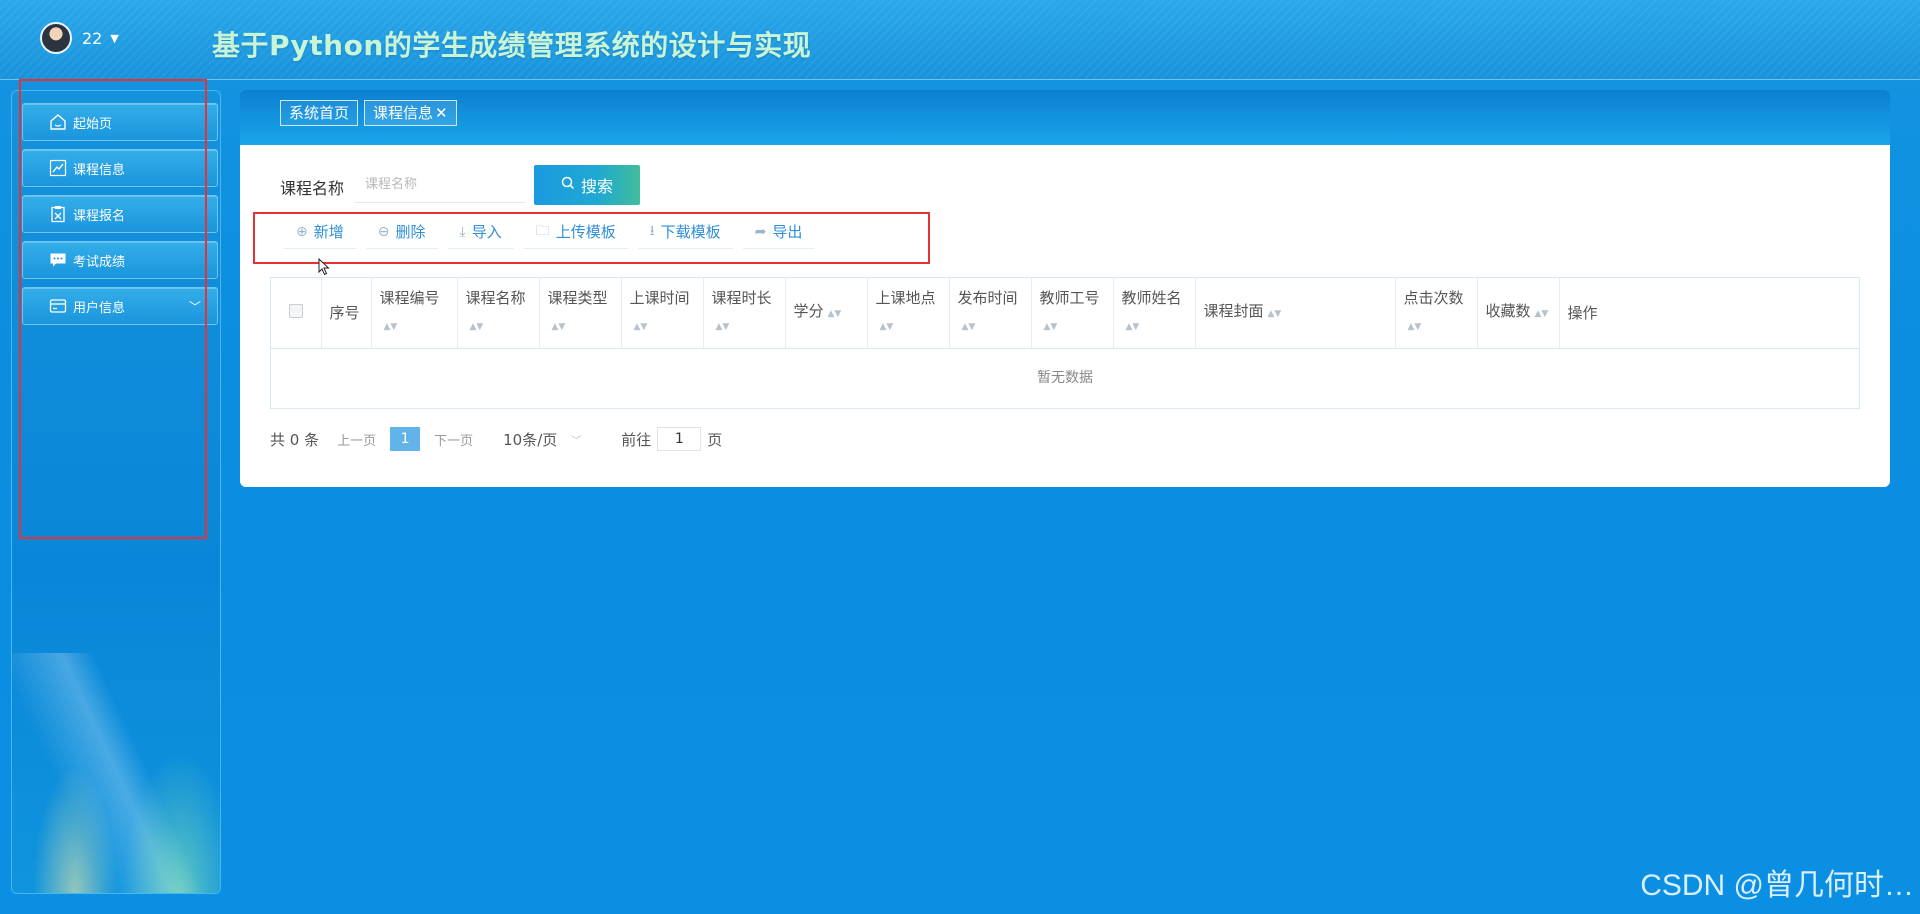  What do you see at coordinates (1436, 313) in the screenshot?
I see `column-header: 点击次数 ▲▼` at bounding box center [1436, 313].